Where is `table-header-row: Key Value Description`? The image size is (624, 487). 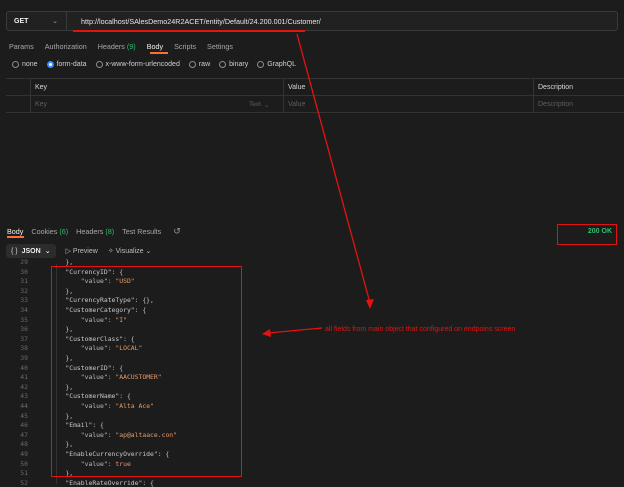
table-header-row: Key Value Description is located at coordinates (315, 87).